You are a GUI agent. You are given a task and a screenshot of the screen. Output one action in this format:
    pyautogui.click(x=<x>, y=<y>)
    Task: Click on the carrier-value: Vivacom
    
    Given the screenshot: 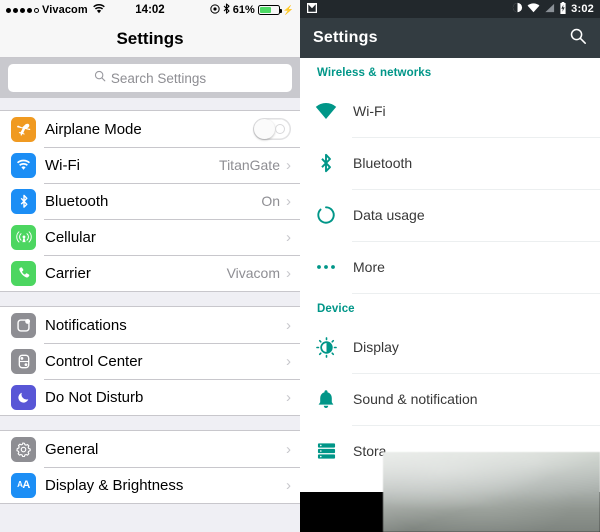 What is the action you would take?
    pyautogui.click(x=253, y=273)
    